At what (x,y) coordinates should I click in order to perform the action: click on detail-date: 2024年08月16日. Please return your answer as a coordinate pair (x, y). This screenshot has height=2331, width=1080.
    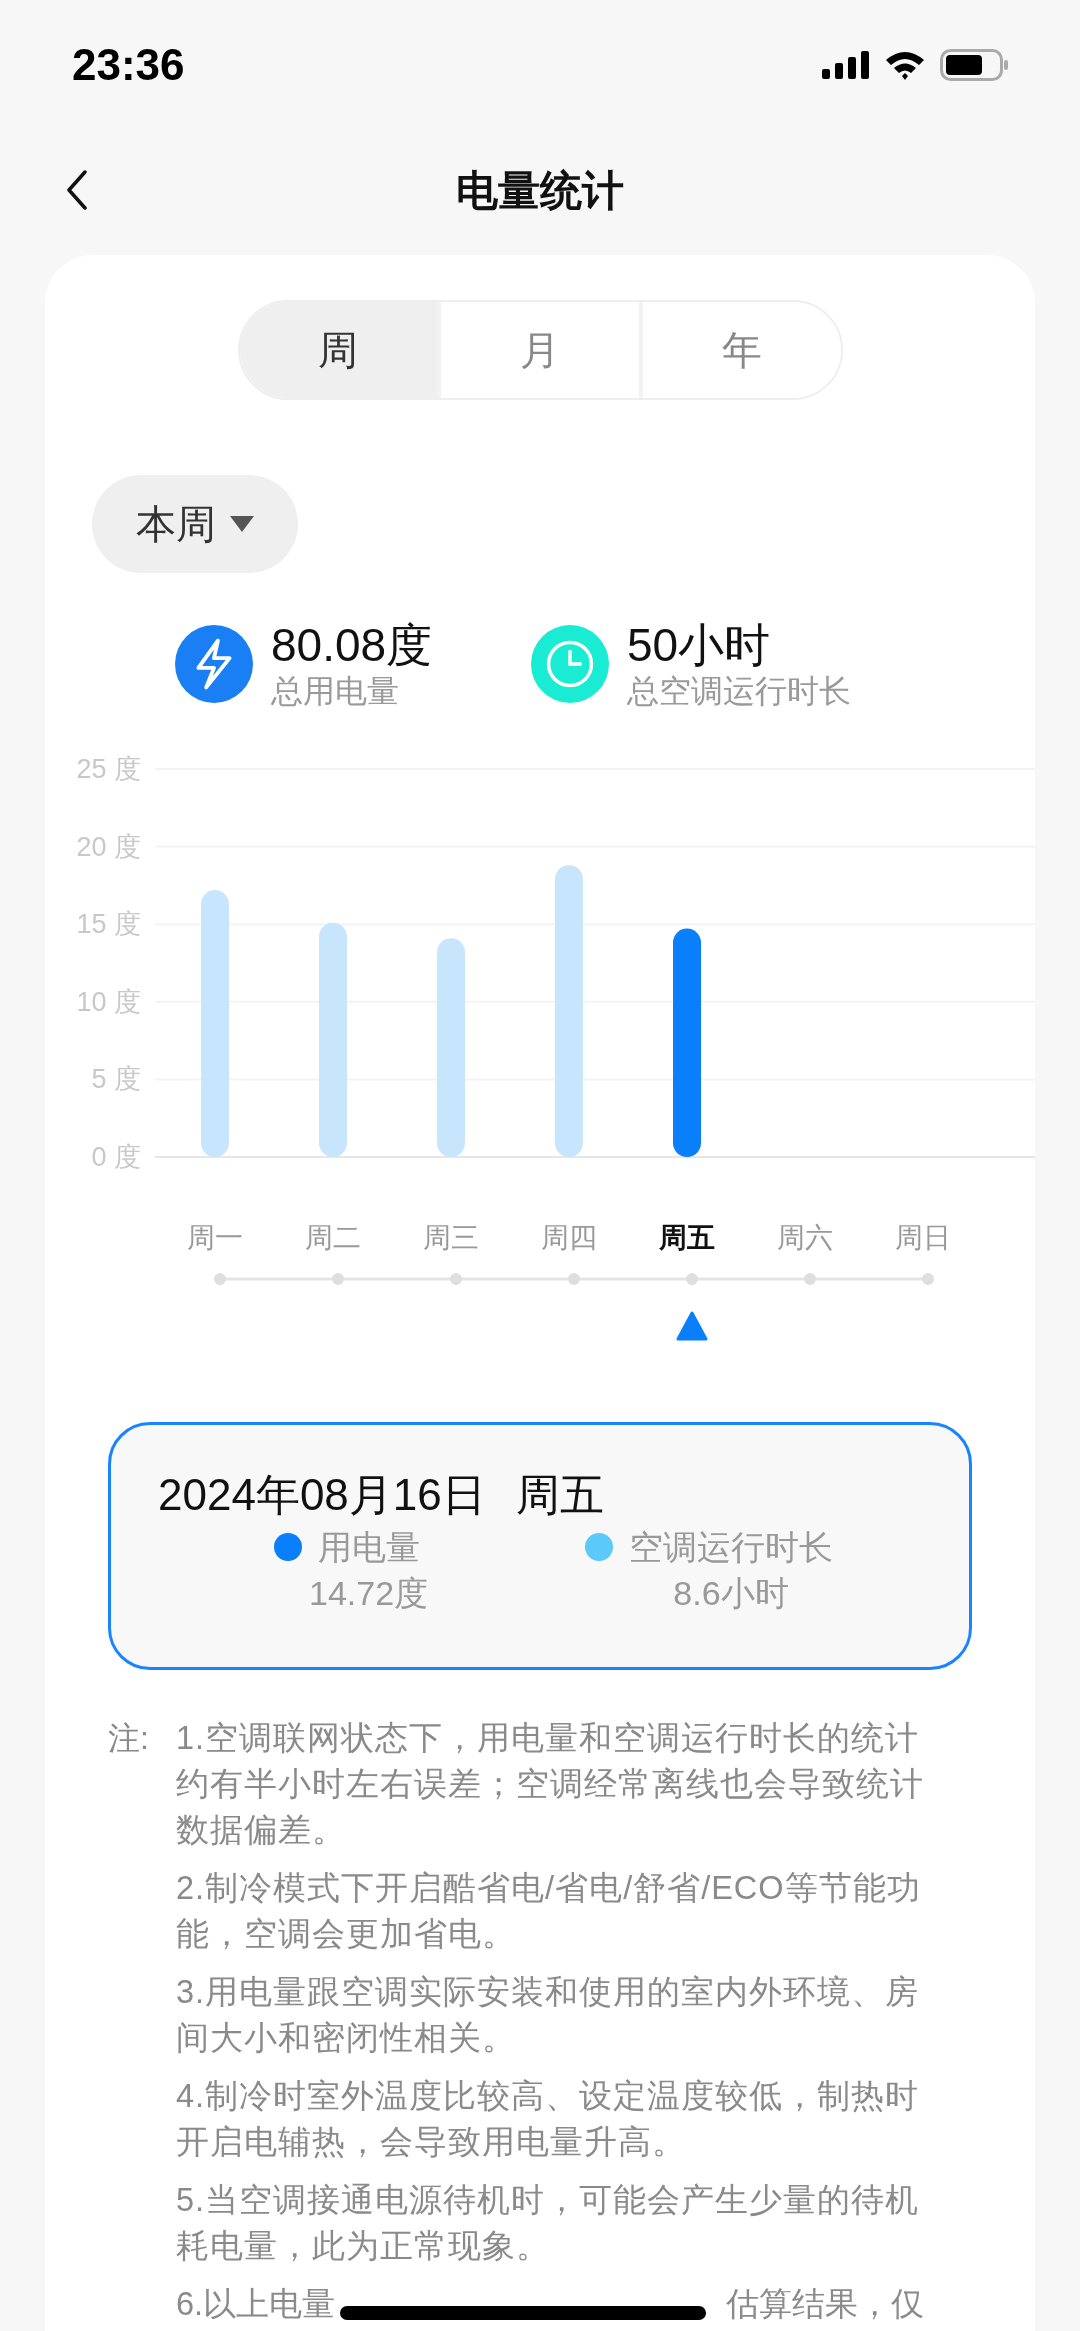
    Looking at the image, I should click on (322, 1495).